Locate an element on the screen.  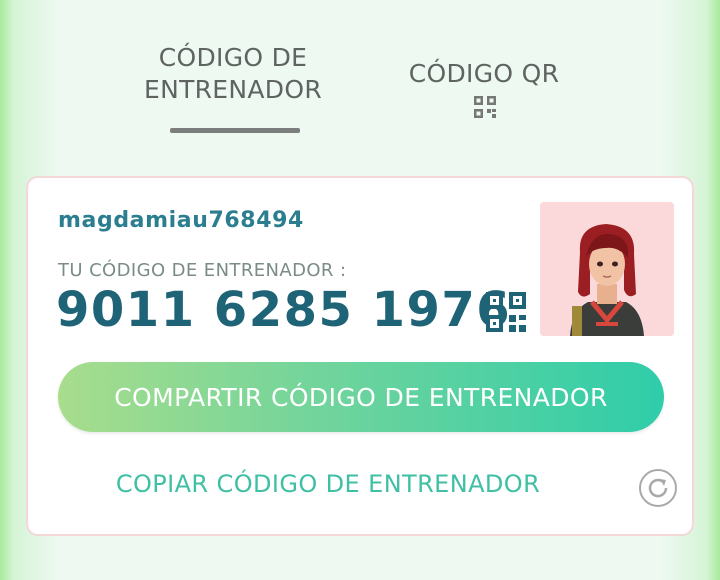
qr-icon is located at coordinates (485, 107).